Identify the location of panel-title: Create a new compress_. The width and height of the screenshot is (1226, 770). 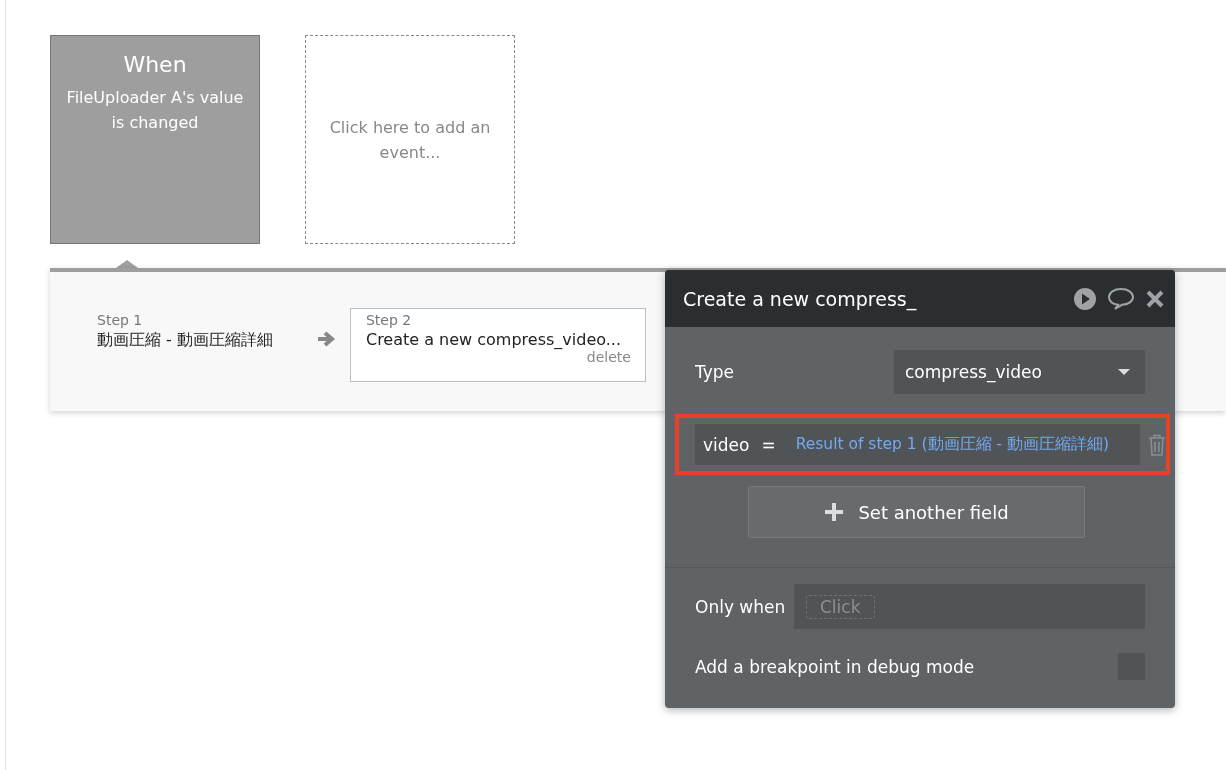
(800, 298).